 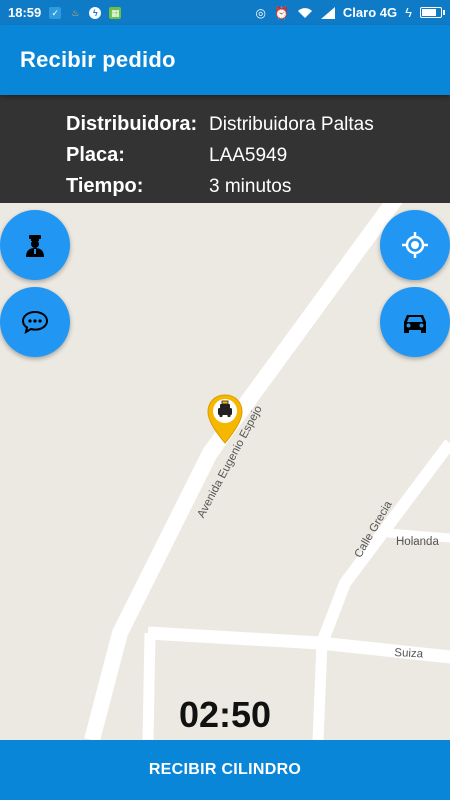 What do you see at coordinates (248, 155) in the screenshot?
I see `placa-value: LAA5949` at bounding box center [248, 155].